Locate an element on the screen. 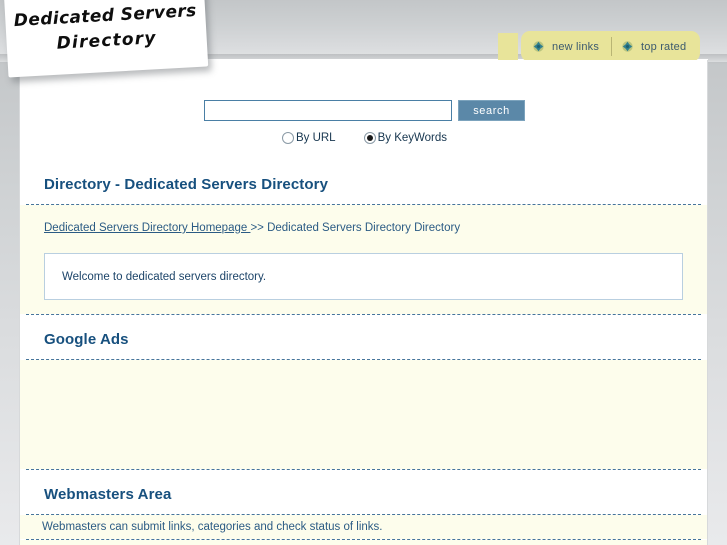 This screenshot has height=545, width=727. breadcrumb-home-link: Dedicated Servers Directory Homepage is located at coordinates (147, 228).